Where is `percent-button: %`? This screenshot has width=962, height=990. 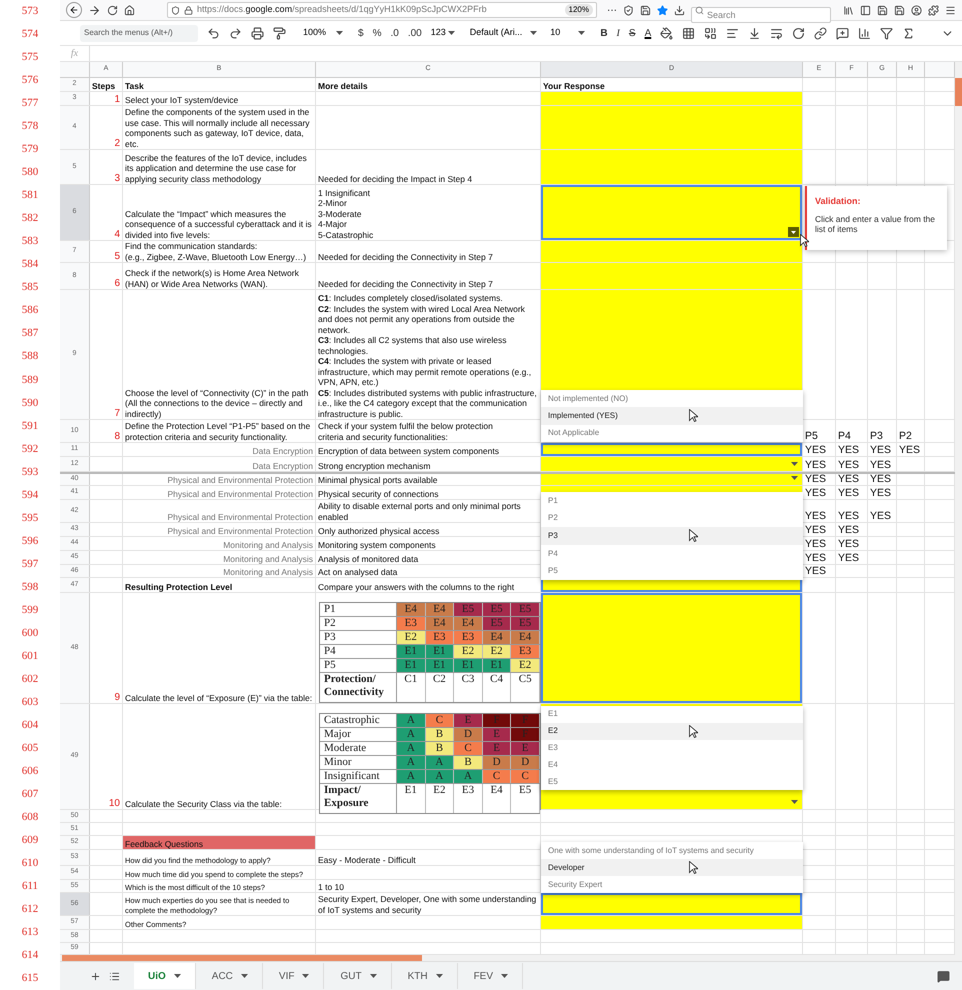
percent-button: % is located at coordinates (377, 33).